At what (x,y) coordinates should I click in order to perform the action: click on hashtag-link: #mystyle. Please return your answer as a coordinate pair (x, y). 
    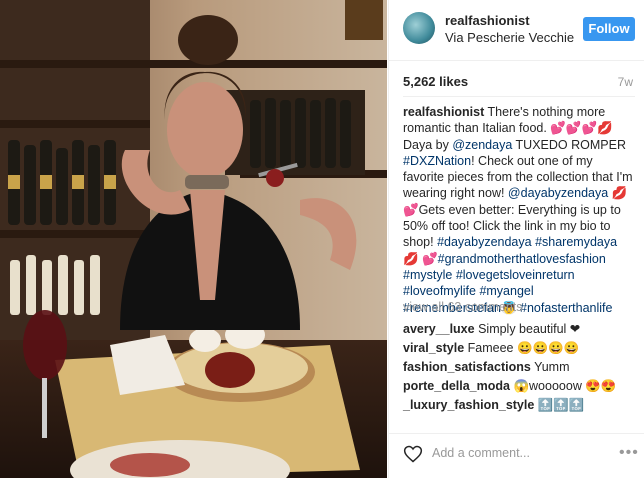
    Looking at the image, I should click on (427, 275).